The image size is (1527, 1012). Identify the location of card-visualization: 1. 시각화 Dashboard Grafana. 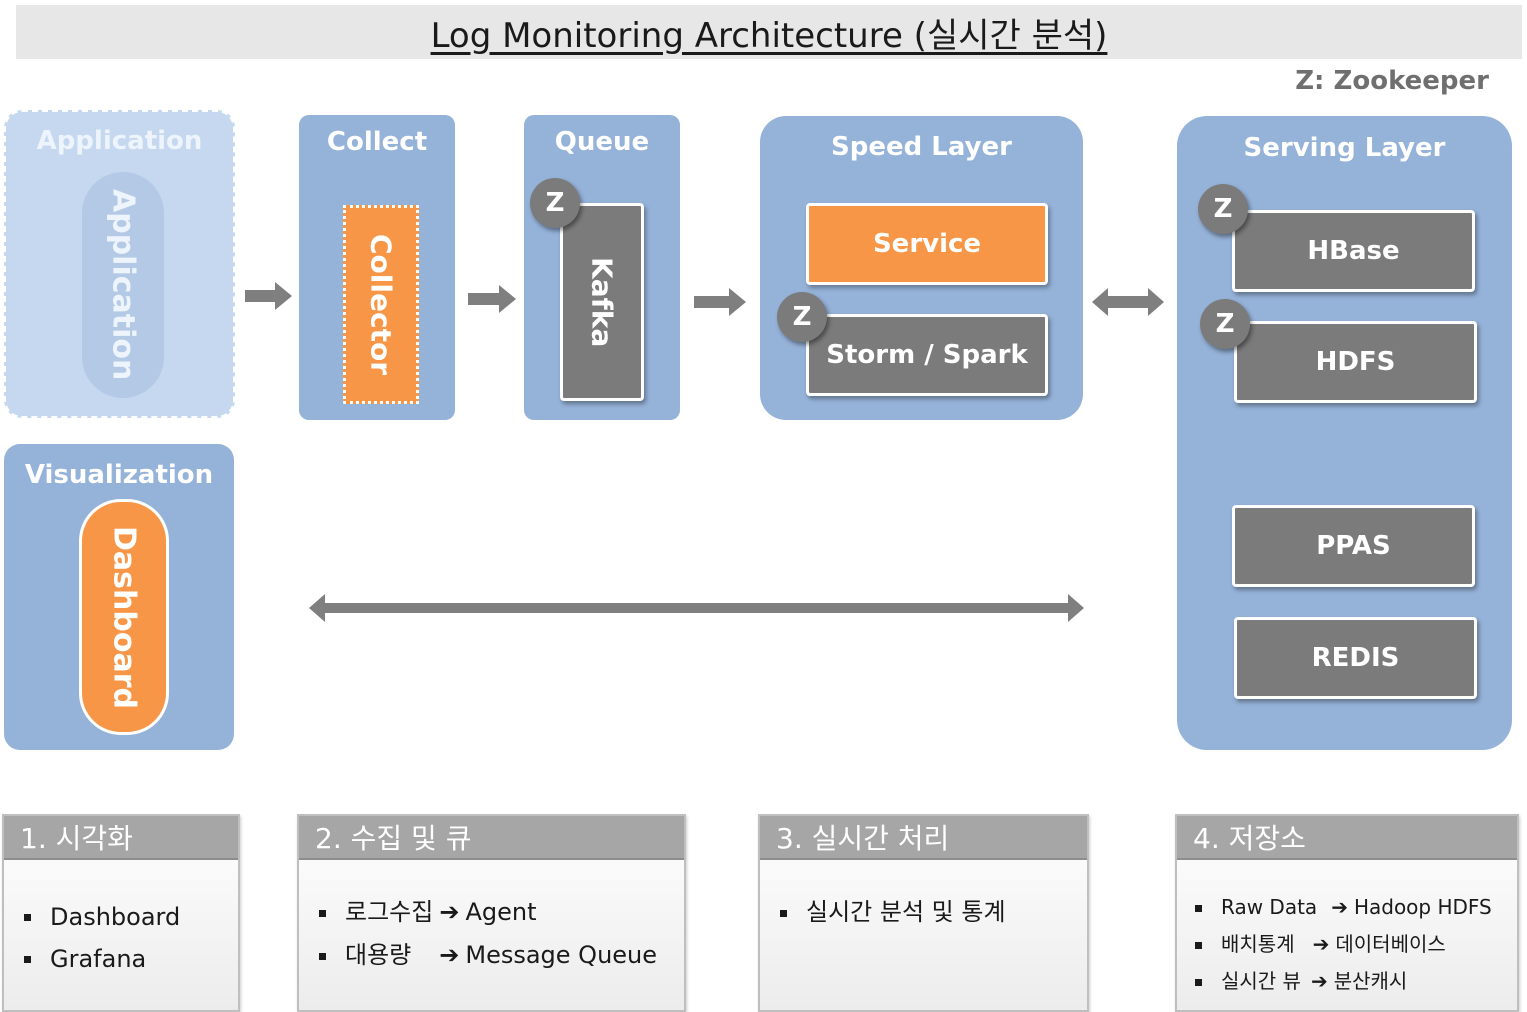
(121, 913).